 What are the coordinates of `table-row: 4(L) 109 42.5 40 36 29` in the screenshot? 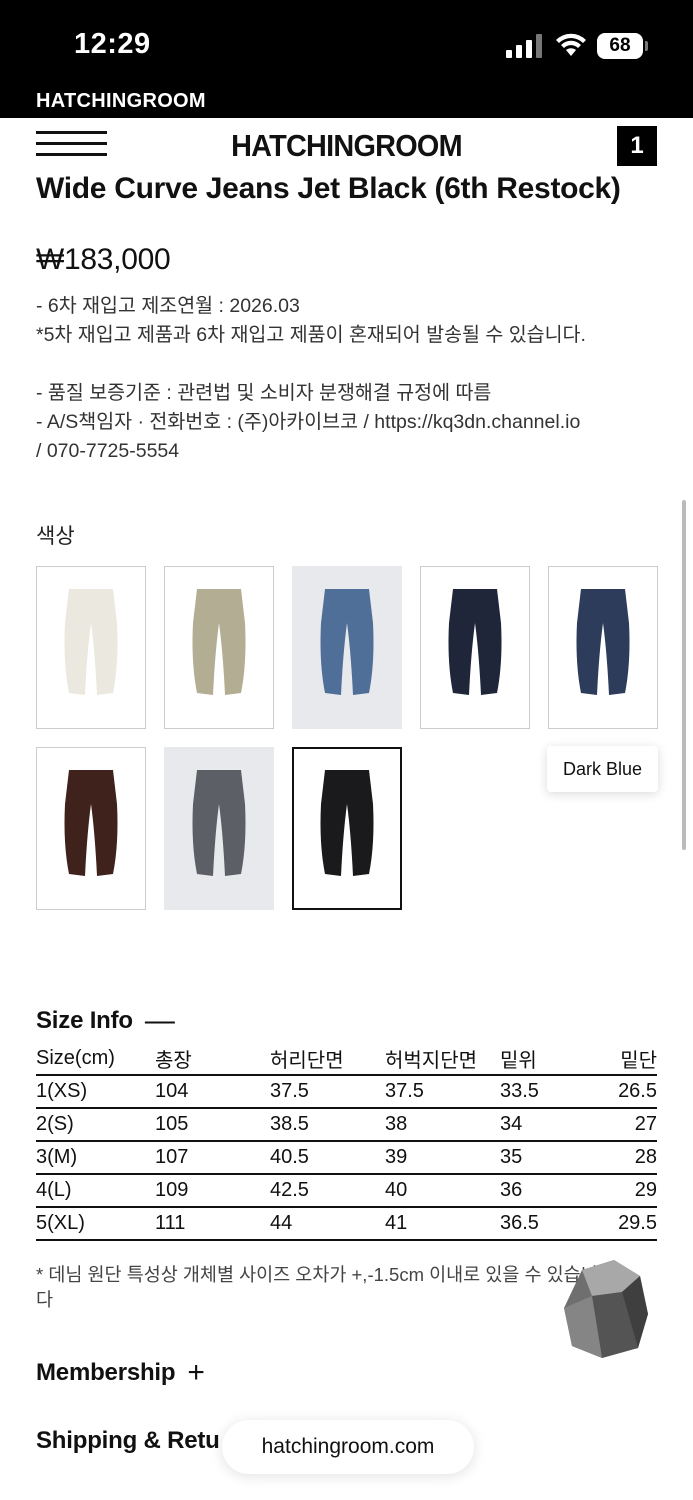 It's located at (346, 1191).